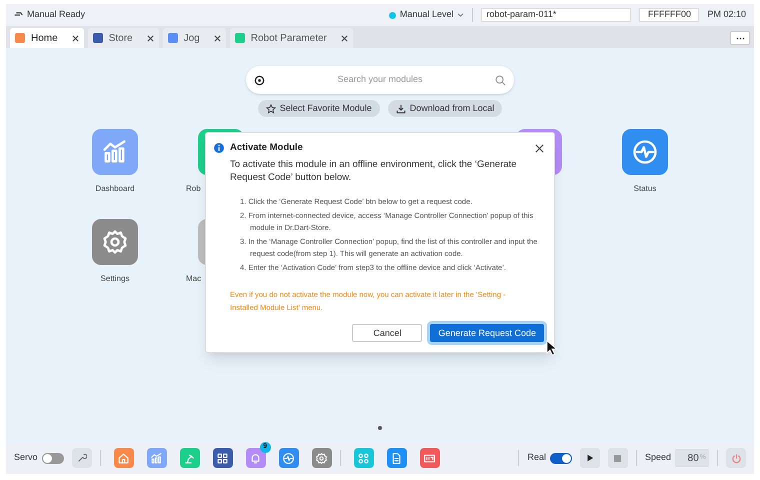  Describe the element at coordinates (47, 38) in the screenshot. I see `tab: Home` at that location.